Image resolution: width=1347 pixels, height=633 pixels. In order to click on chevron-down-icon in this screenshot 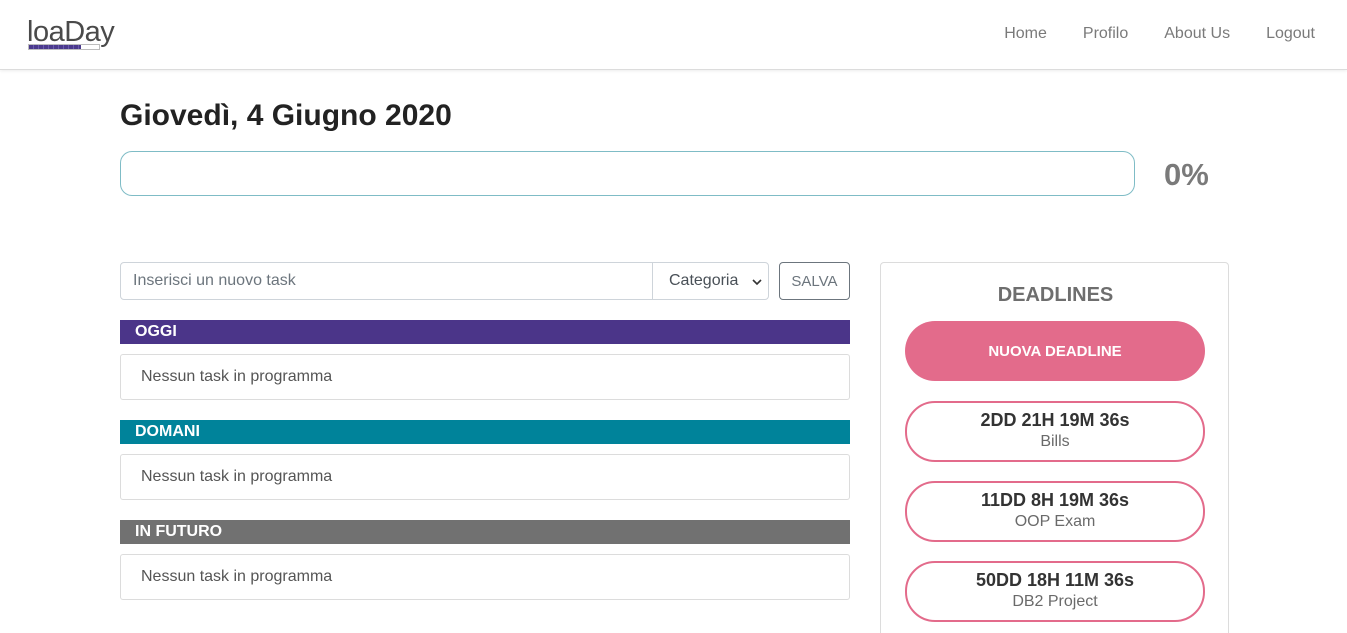, I will do `click(757, 282)`.